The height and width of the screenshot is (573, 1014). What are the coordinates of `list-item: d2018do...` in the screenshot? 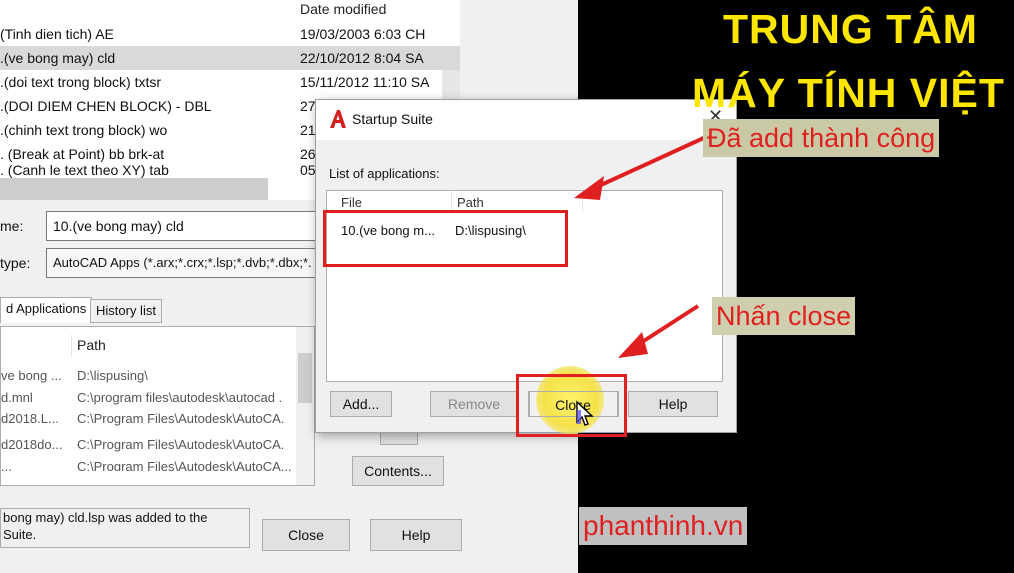 It's located at (31, 444).